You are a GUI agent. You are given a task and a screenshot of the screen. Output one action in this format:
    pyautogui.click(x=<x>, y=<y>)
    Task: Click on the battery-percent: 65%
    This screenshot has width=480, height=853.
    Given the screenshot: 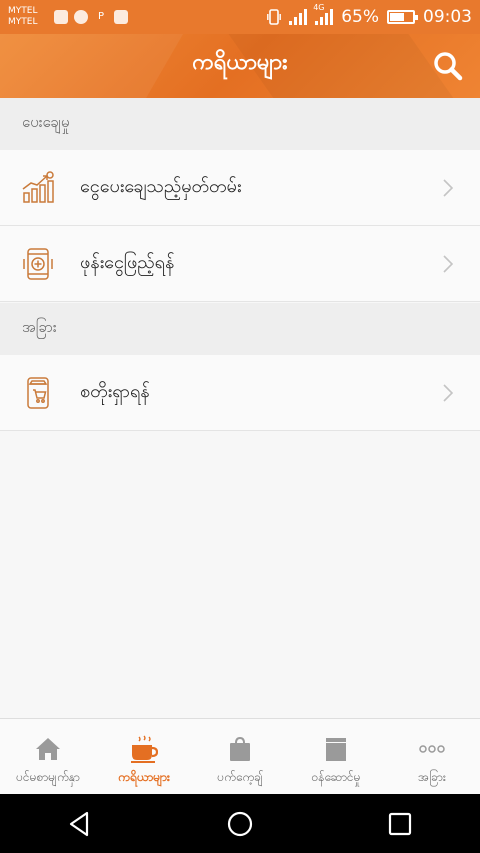 What is the action you would take?
    pyautogui.click(x=360, y=17)
    